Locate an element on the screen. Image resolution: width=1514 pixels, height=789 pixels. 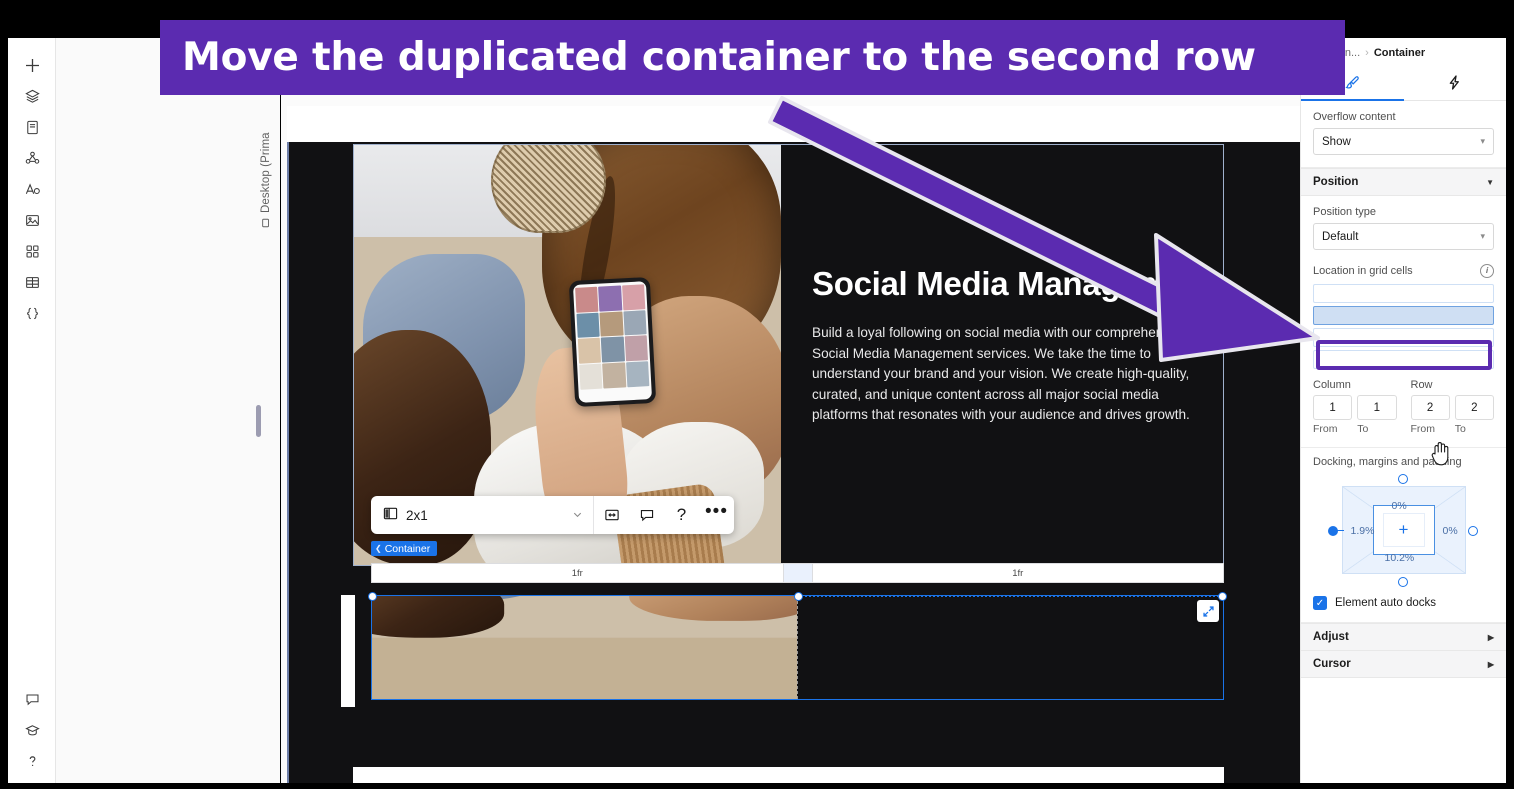
device-label-text: Desktop (Prima is located at coordinates (266, 172).